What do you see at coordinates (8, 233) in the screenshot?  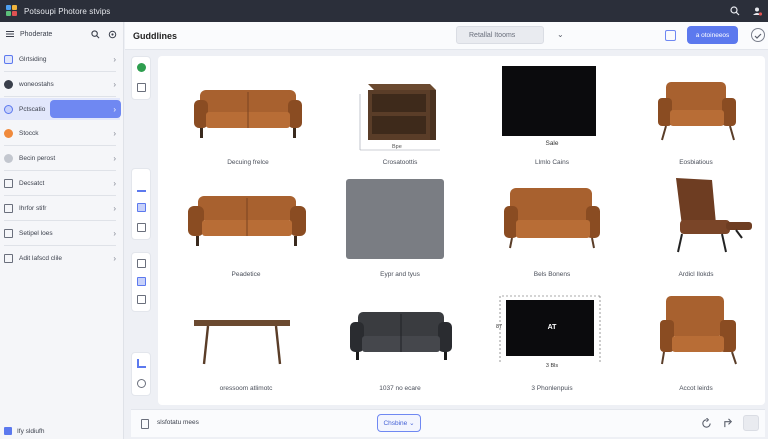 I see `list-icon` at bounding box center [8, 233].